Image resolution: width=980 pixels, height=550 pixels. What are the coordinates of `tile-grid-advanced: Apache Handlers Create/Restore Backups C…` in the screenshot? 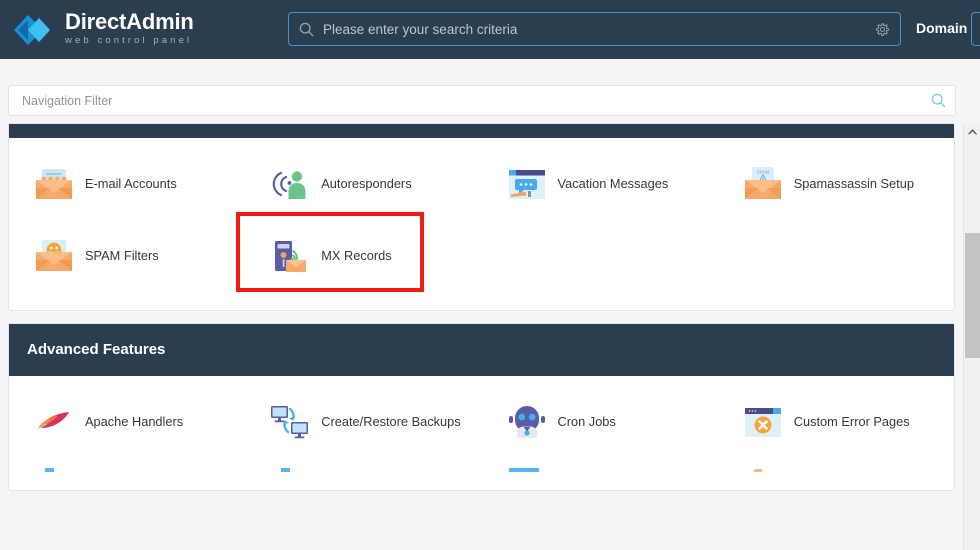 It's located at (481, 422).